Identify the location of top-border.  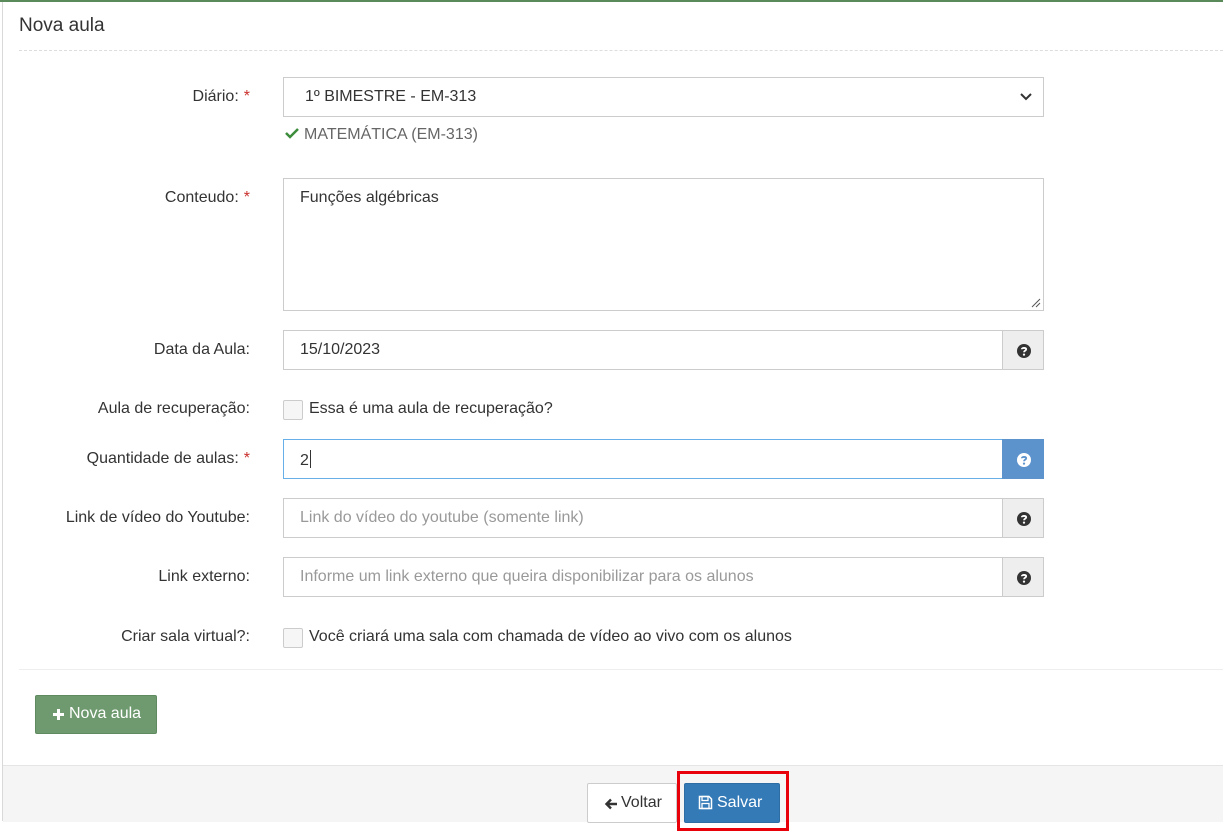
(611, 1).